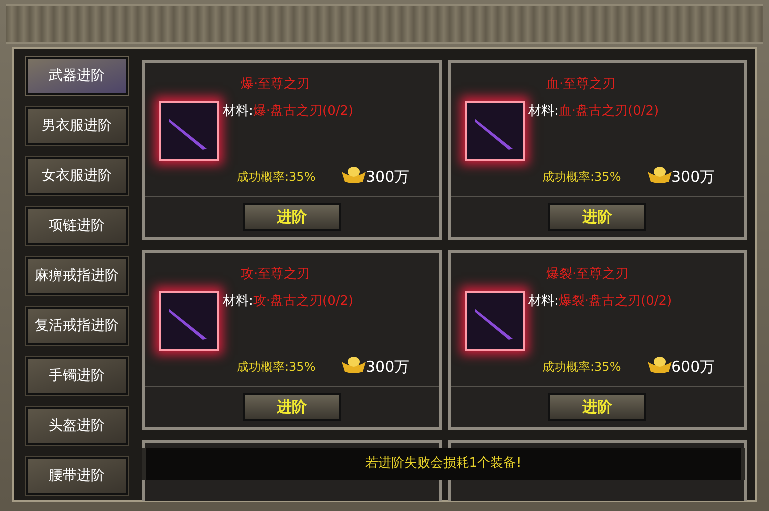 This screenshot has height=511, width=769. Describe the element at coordinates (609, 112) in the screenshot. I see `material-name: 血·盘古之刃(0/2)` at that location.